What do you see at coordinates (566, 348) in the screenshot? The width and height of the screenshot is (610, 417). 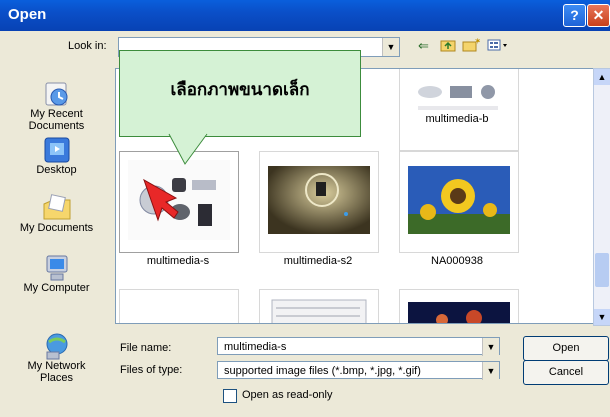 I see `open-button: Open` at bounding box center [566, 348].